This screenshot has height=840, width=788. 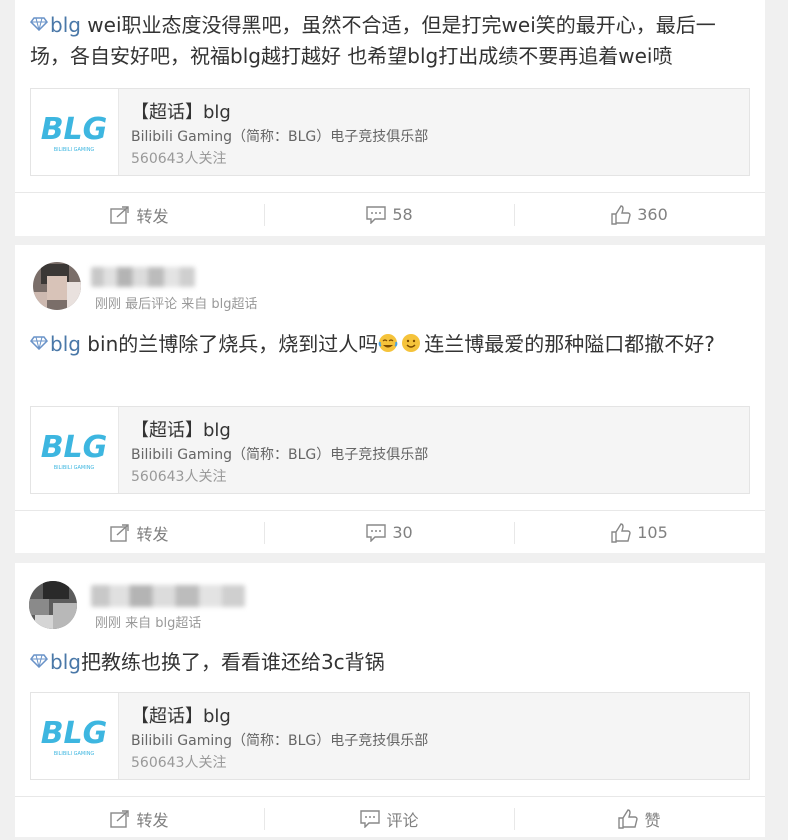 What do you see at coordinates (411, 343) in the screenshot?
I see `laughing-emoji-icon` at bounding box center [411, 343].